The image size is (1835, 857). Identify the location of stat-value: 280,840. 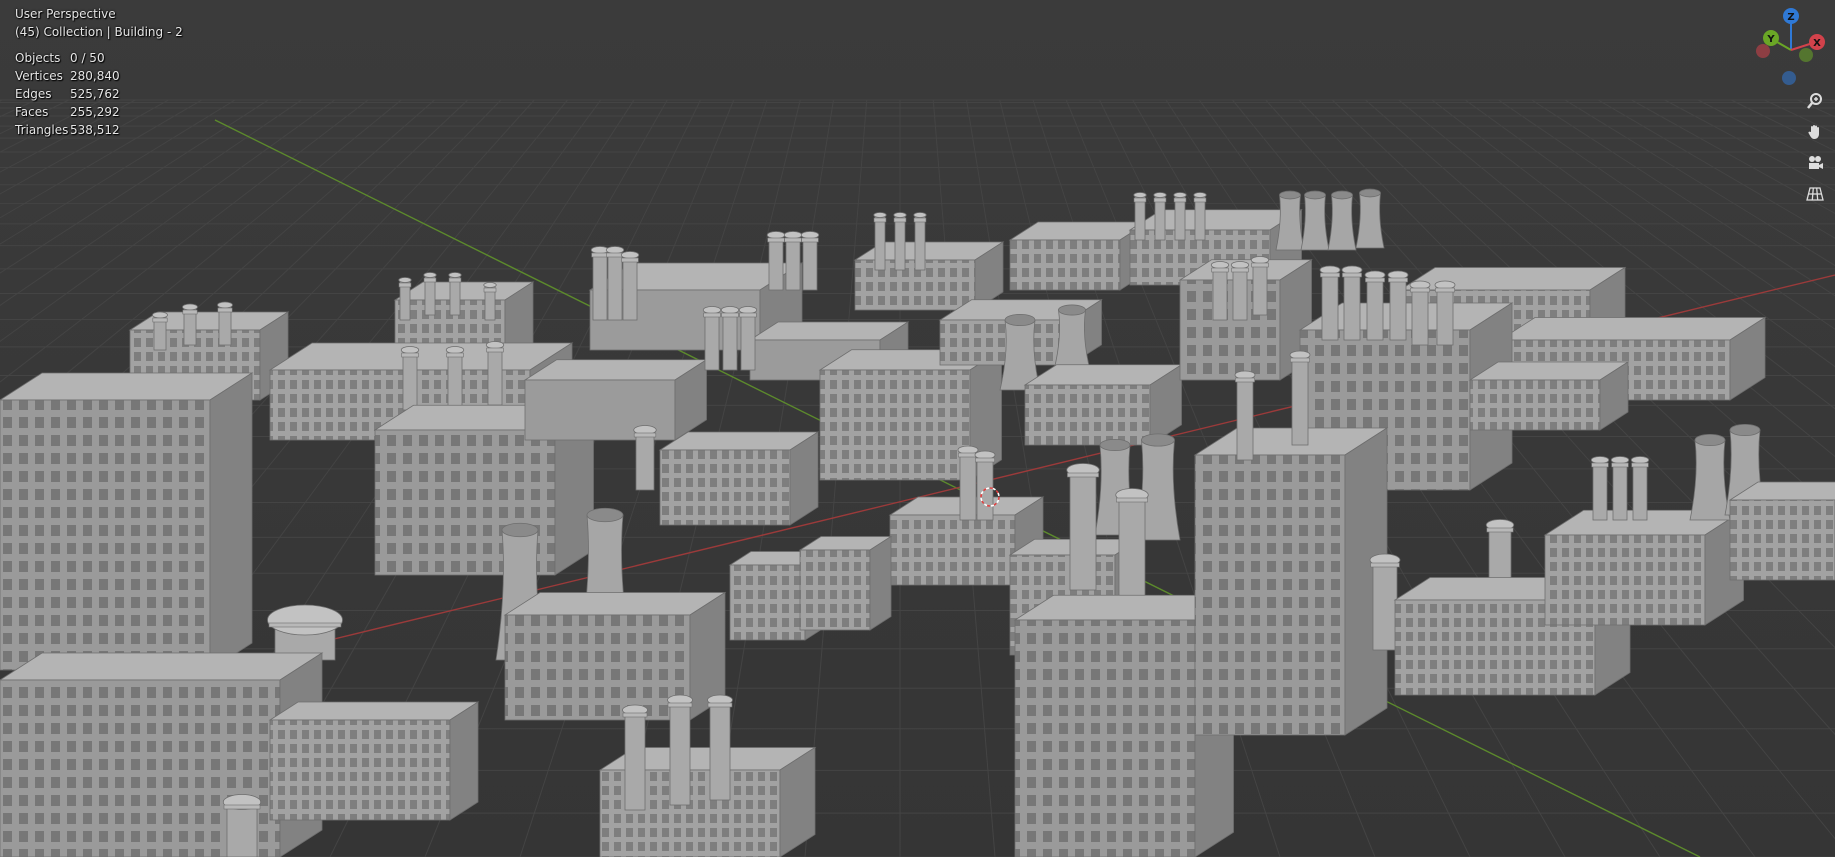
(95, 76).